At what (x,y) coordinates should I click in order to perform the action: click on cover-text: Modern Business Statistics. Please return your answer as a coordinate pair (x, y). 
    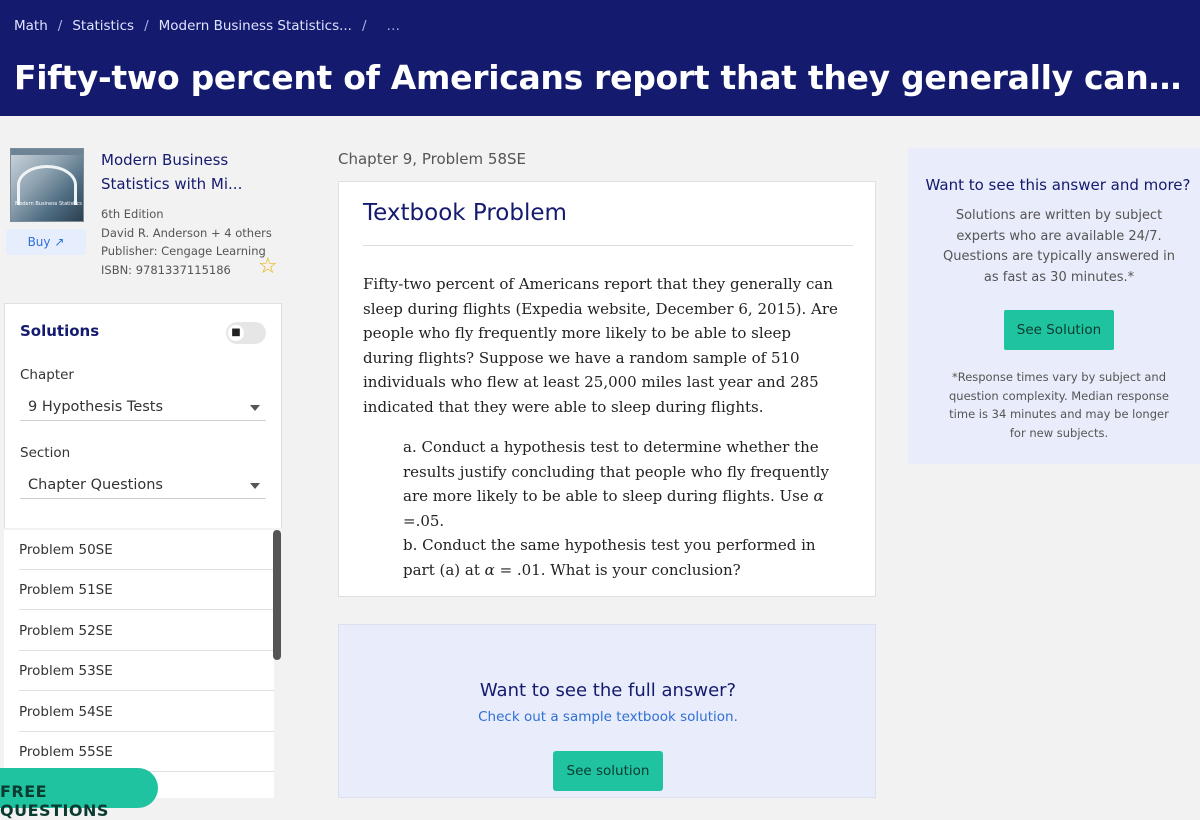
    Looking at the image, I should click on (48, 204).